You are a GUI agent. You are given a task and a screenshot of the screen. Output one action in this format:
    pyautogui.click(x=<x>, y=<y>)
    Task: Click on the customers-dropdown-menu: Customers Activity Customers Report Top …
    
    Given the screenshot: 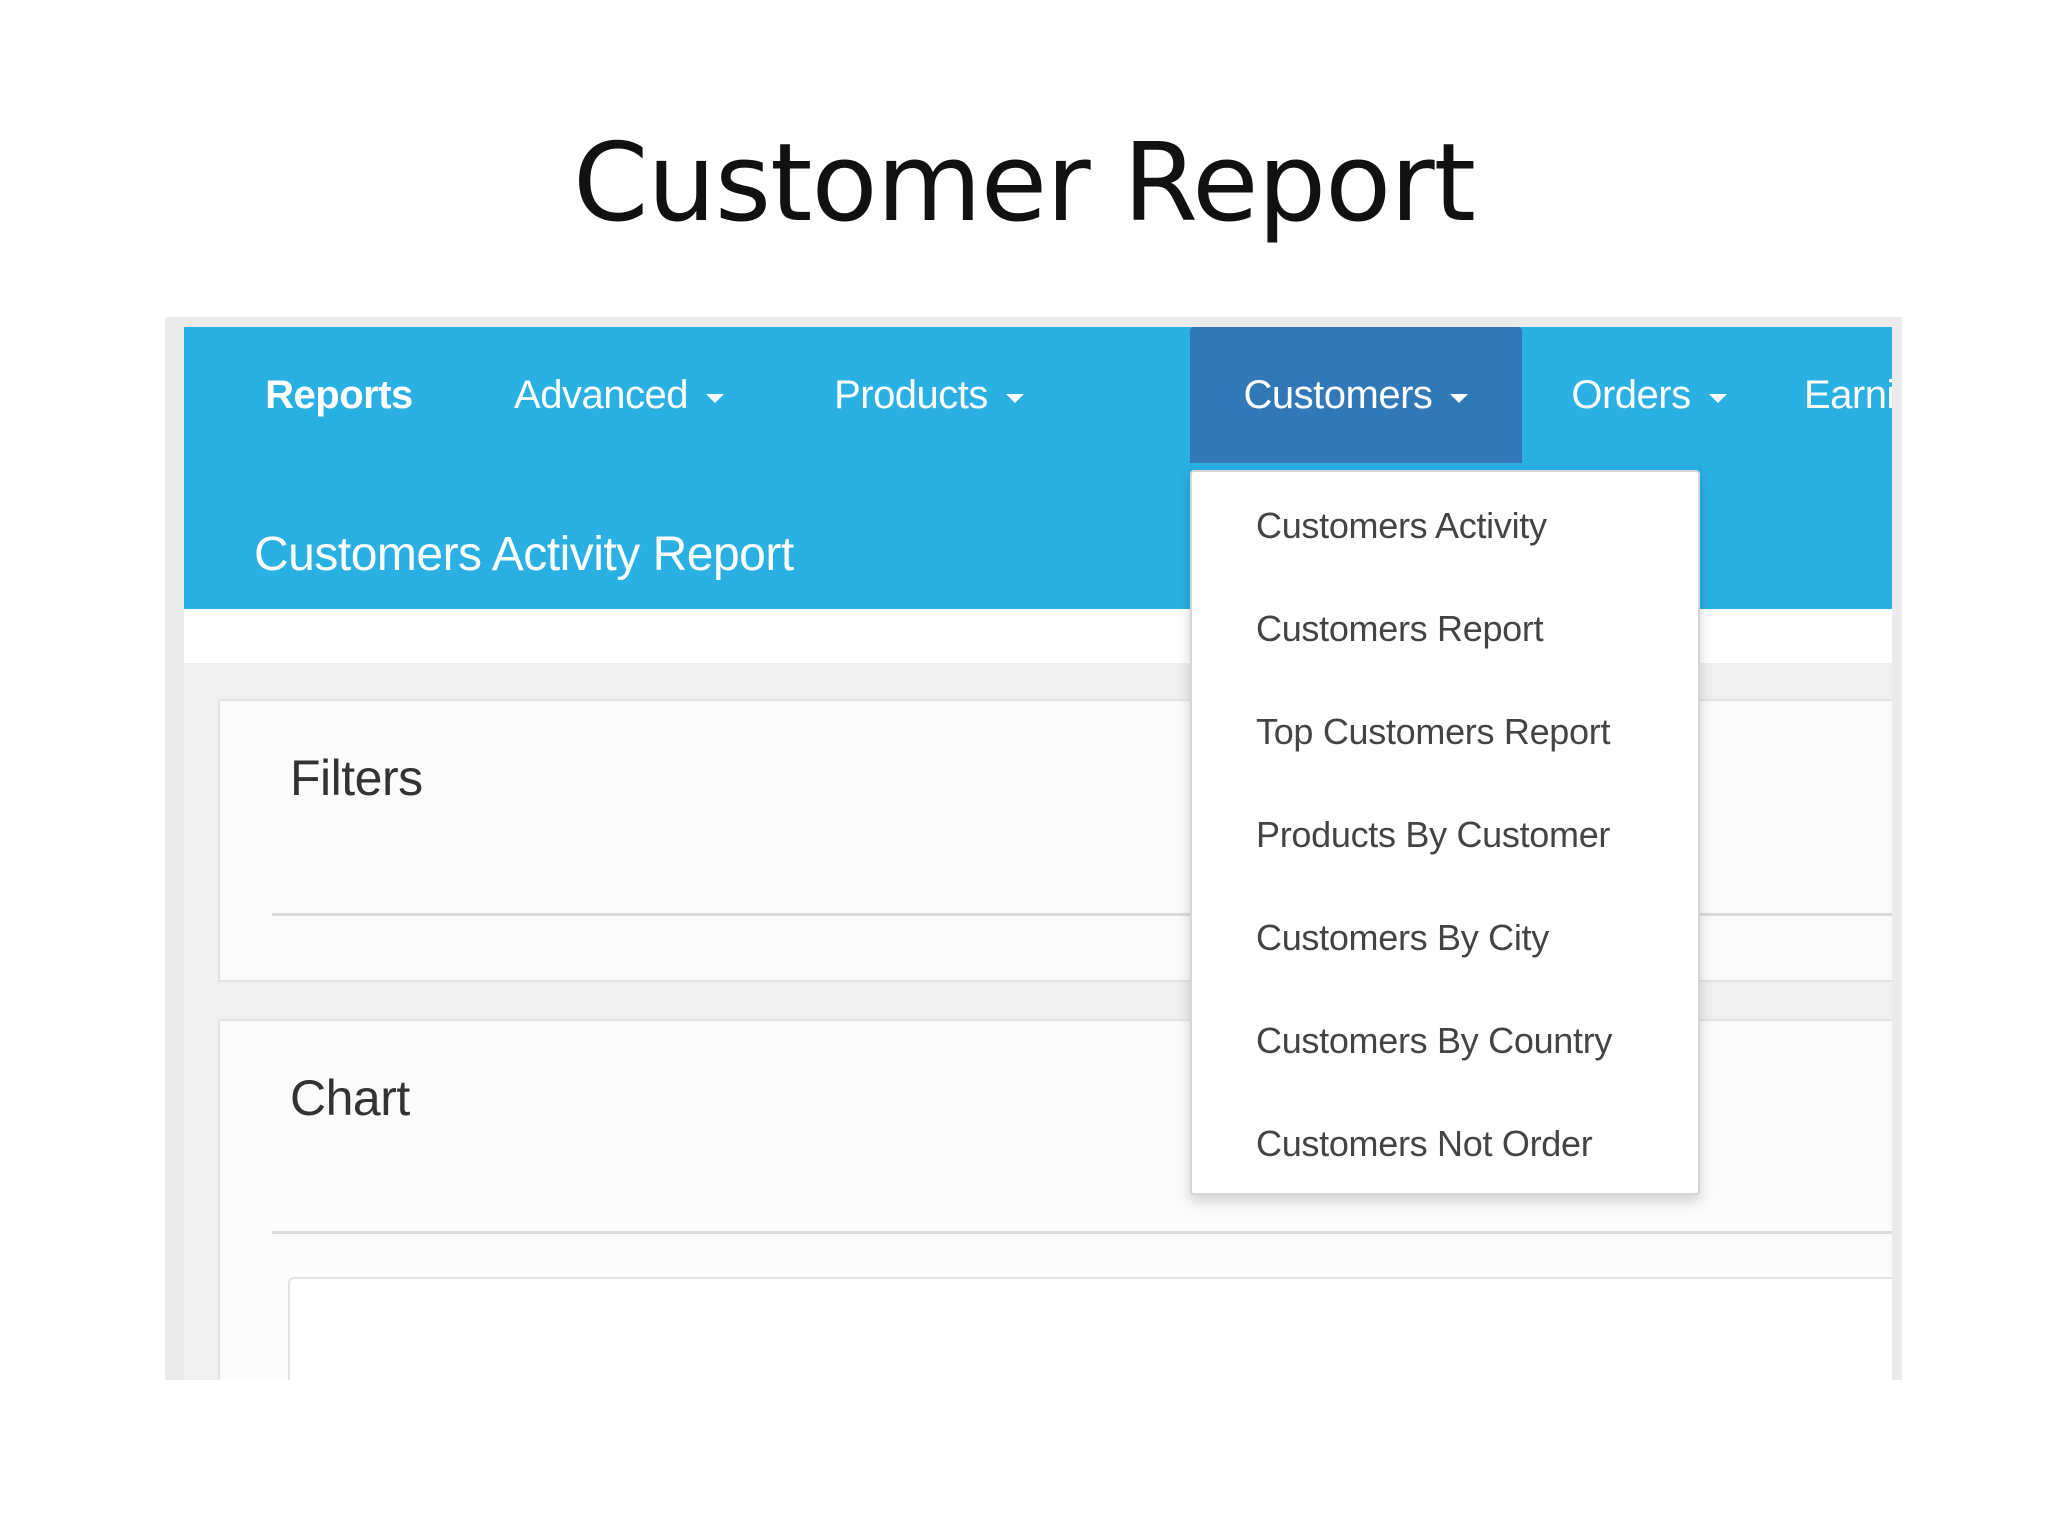 What is the action you would take?
    pyautogui.click(x=1445, y=832)
    